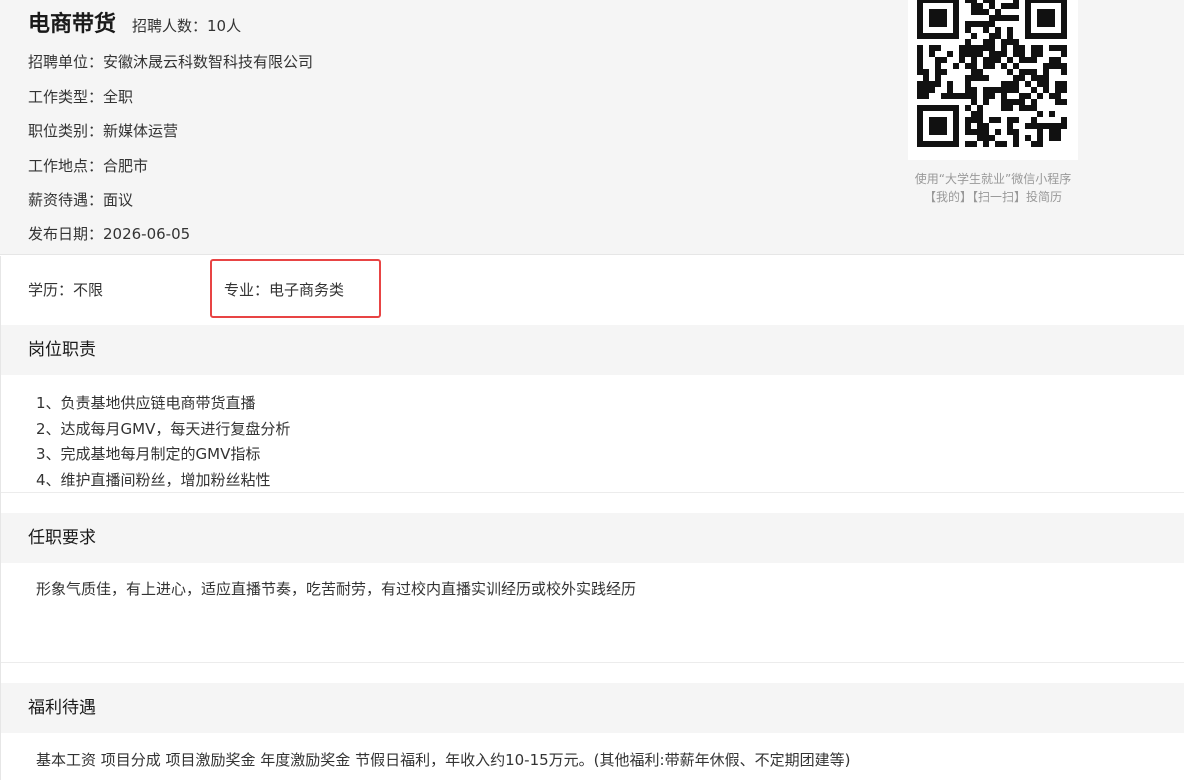 This screenshot has height=780, width=1184. What do you see at coordinates (592, 538) in the screenshot?
I see `requirements-section-header: 任职要求` at bounding box center [592, 538].